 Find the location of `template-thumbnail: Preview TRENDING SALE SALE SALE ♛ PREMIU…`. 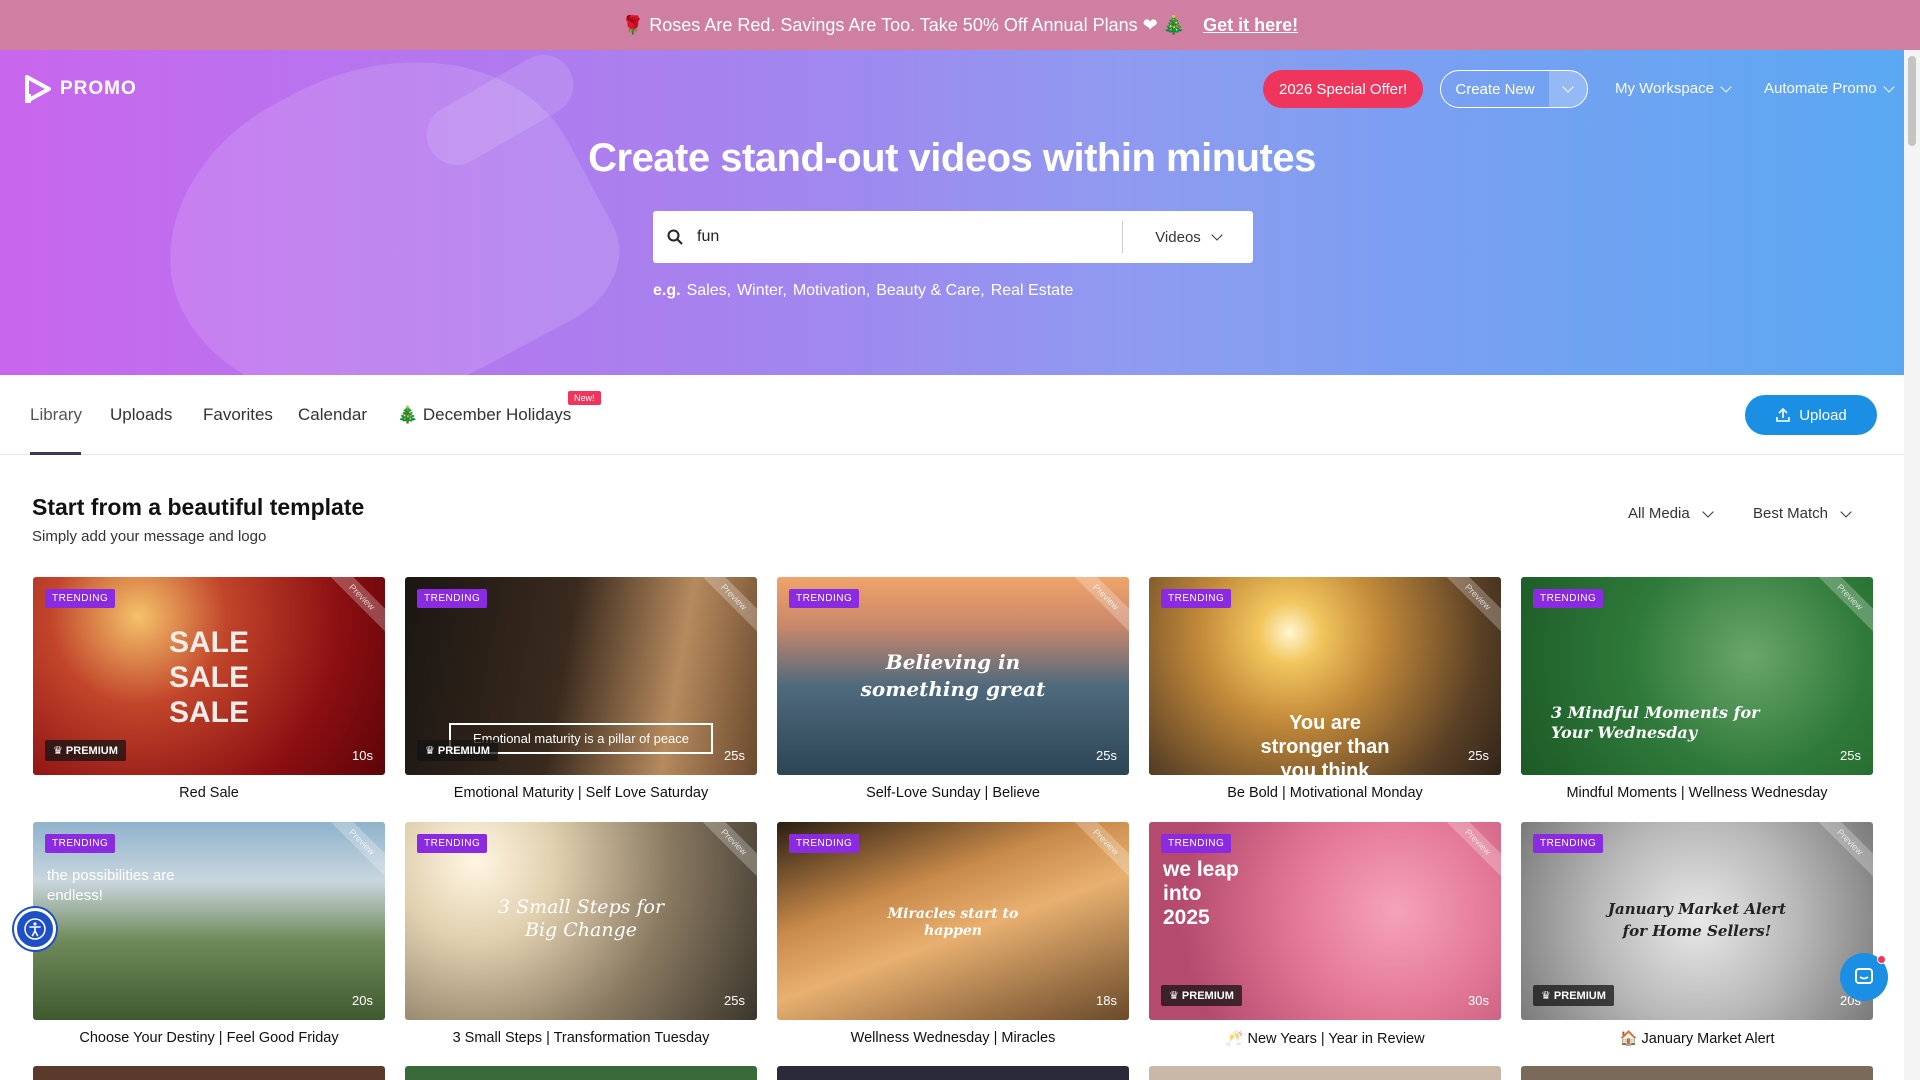

template-thumbnail: Preview TRENDING SALE SALE SALE ♛ PREMIU… is located at coordinates (209, 676).